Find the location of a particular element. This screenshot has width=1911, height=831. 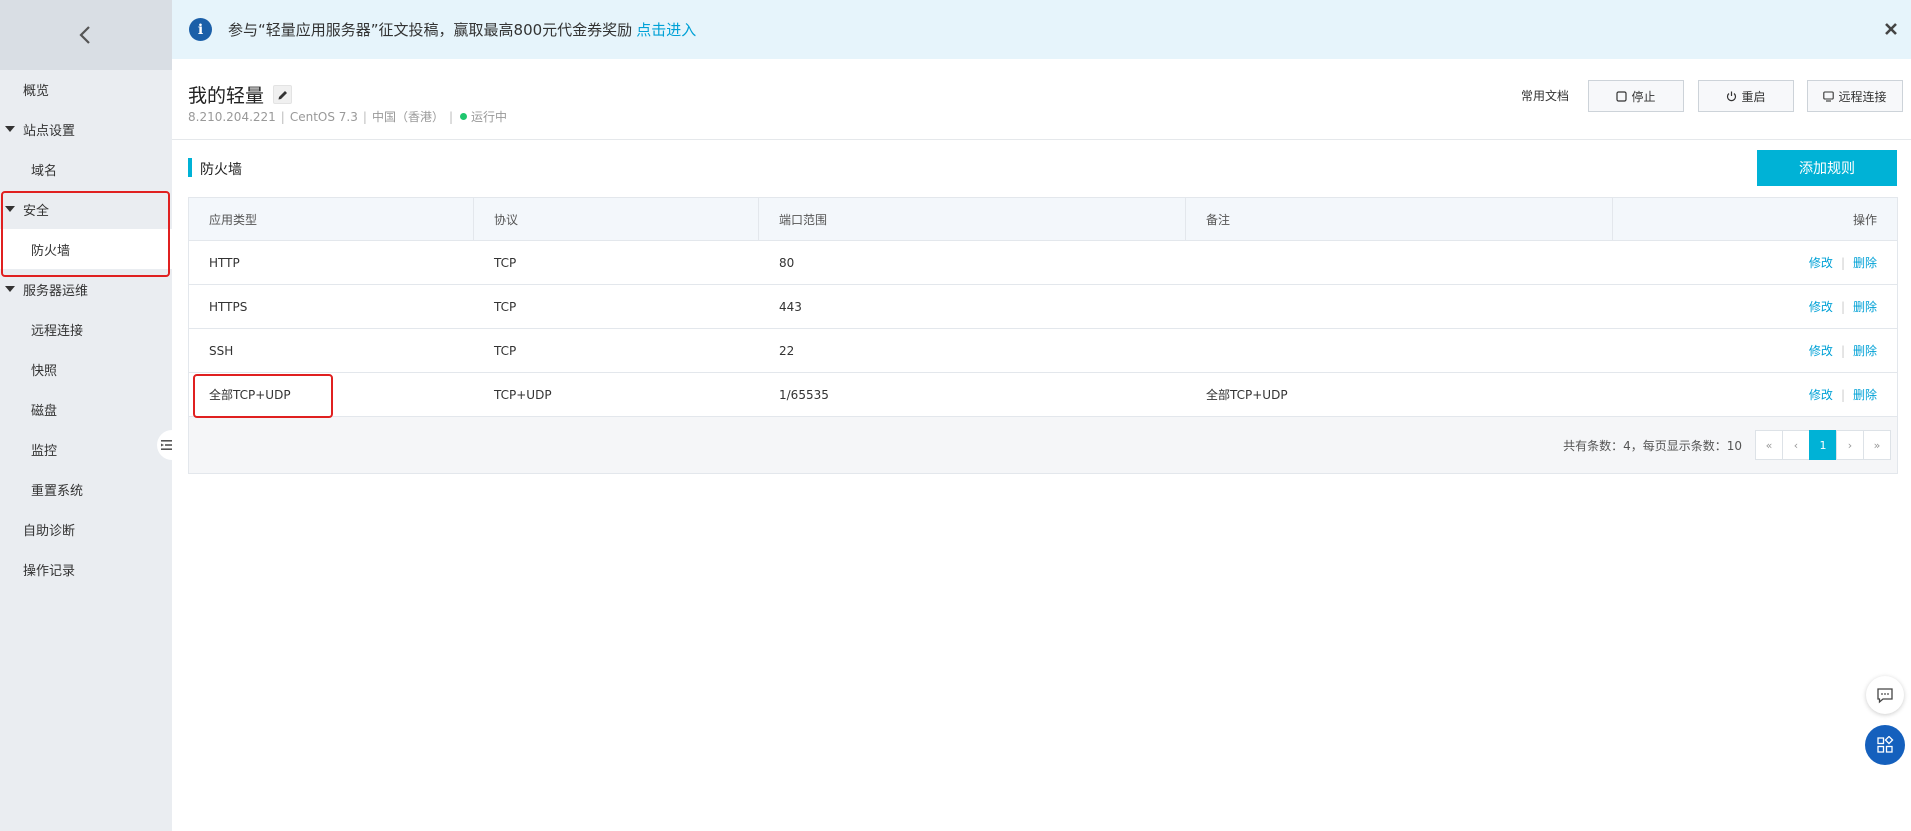

feedback-chat-button is located at coordinates (1885, 695).